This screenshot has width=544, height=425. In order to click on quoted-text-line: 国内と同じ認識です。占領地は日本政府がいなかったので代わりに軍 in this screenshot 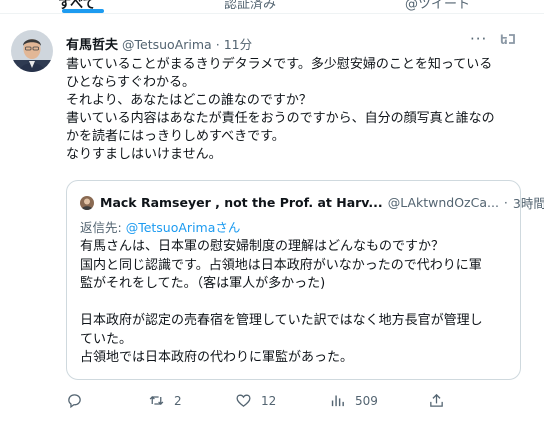, I will do `click(281, 265)`.